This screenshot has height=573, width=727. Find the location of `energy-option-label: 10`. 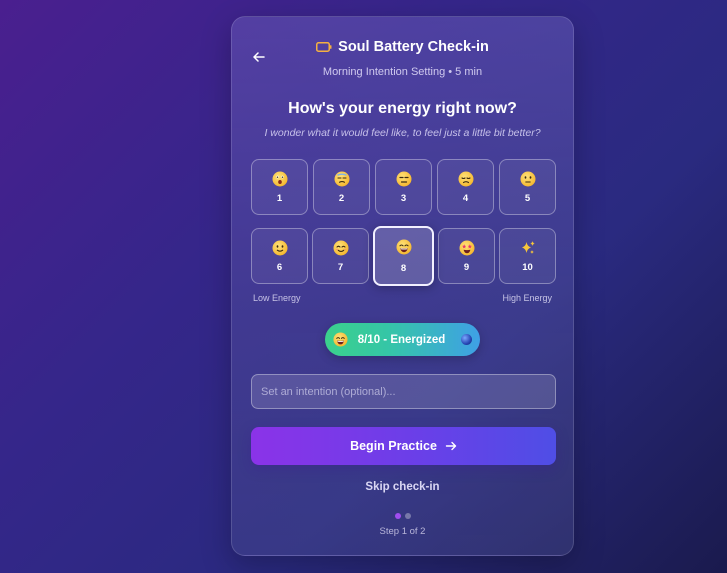

energy-option-label: 10 is located at coordinates (527, 267).